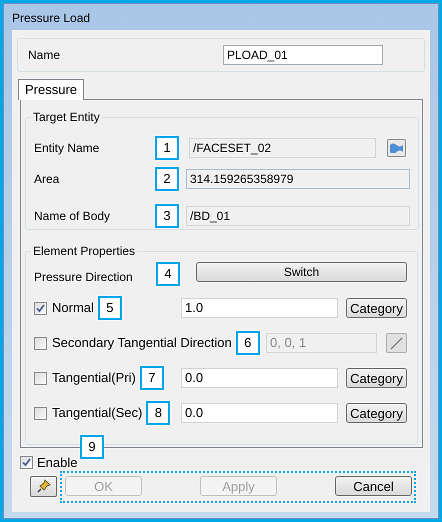 Image resolution: width=442 pixels, height=522 pixels. I want to click on value-field: 314.159265358979, so click(298, 179).